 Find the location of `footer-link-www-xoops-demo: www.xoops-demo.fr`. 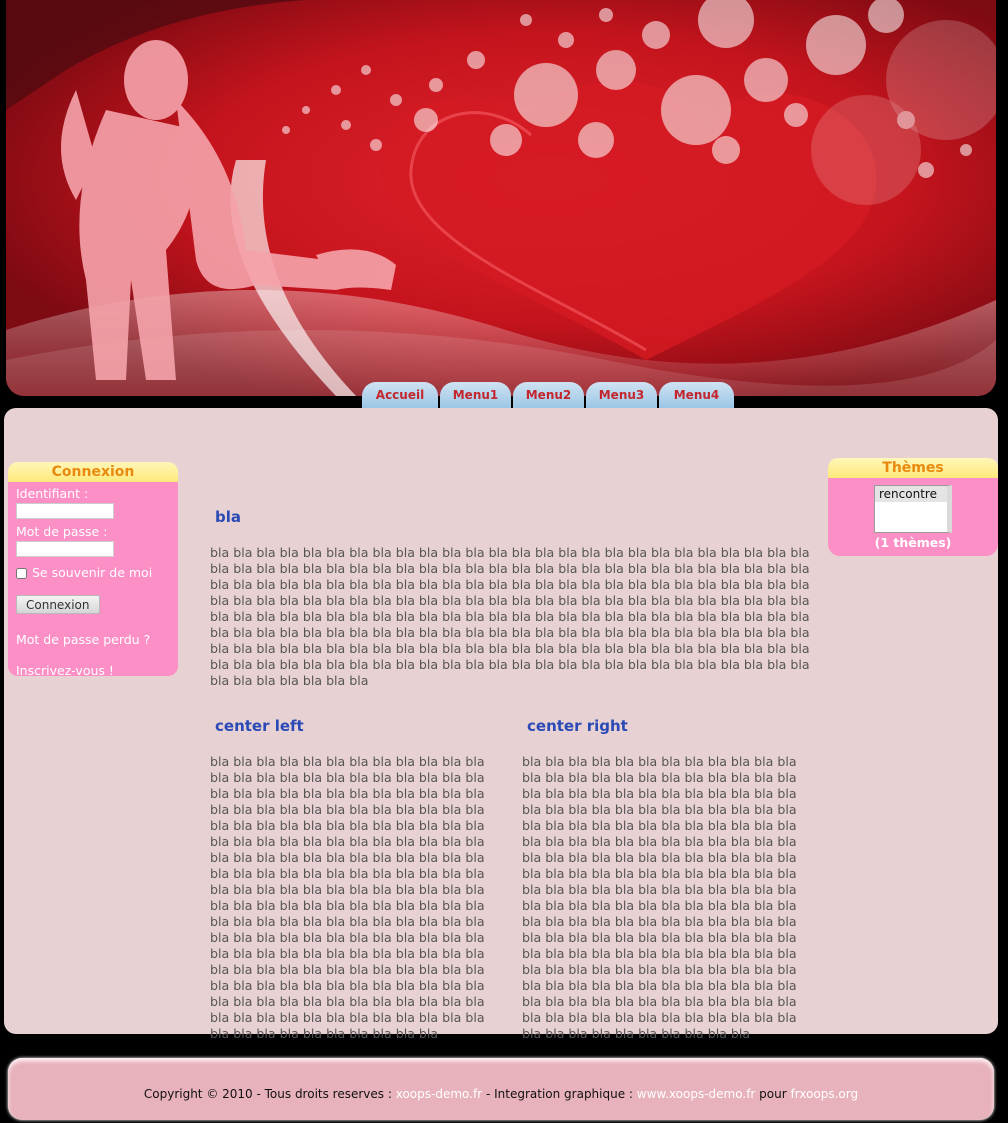

footer-link-www-xoops-demo: www.xoops-demo.fr is located at coordinates (696, 1094).